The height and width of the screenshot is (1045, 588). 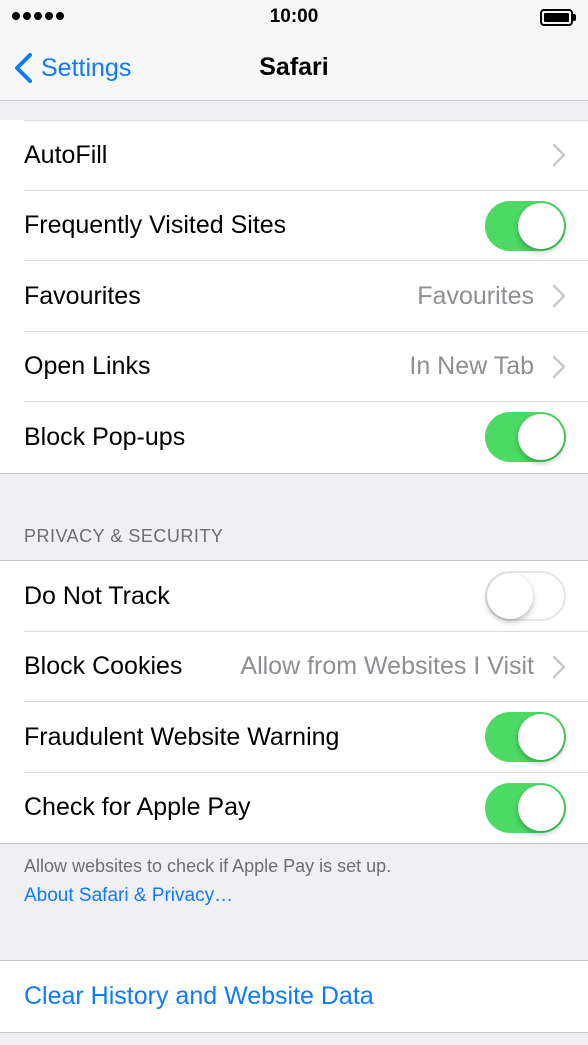 I want to click on row-label: Favourites, so click(x=82, y=295).